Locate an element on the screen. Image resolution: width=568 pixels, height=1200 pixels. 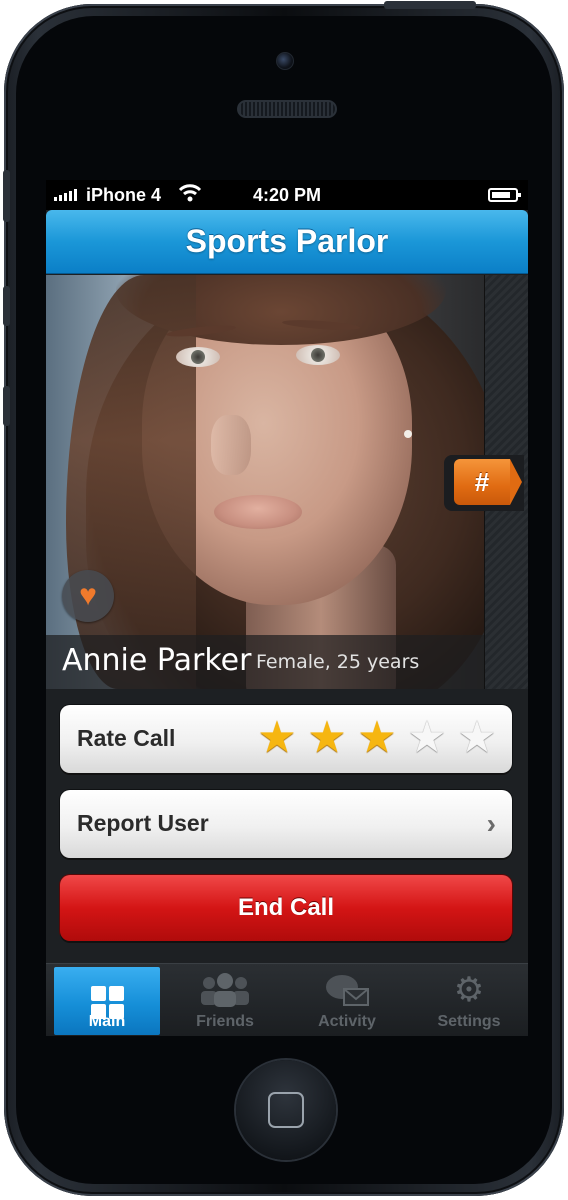
status-bar: iPhone 4 4:20 PM is located at coordinates (287, 195).